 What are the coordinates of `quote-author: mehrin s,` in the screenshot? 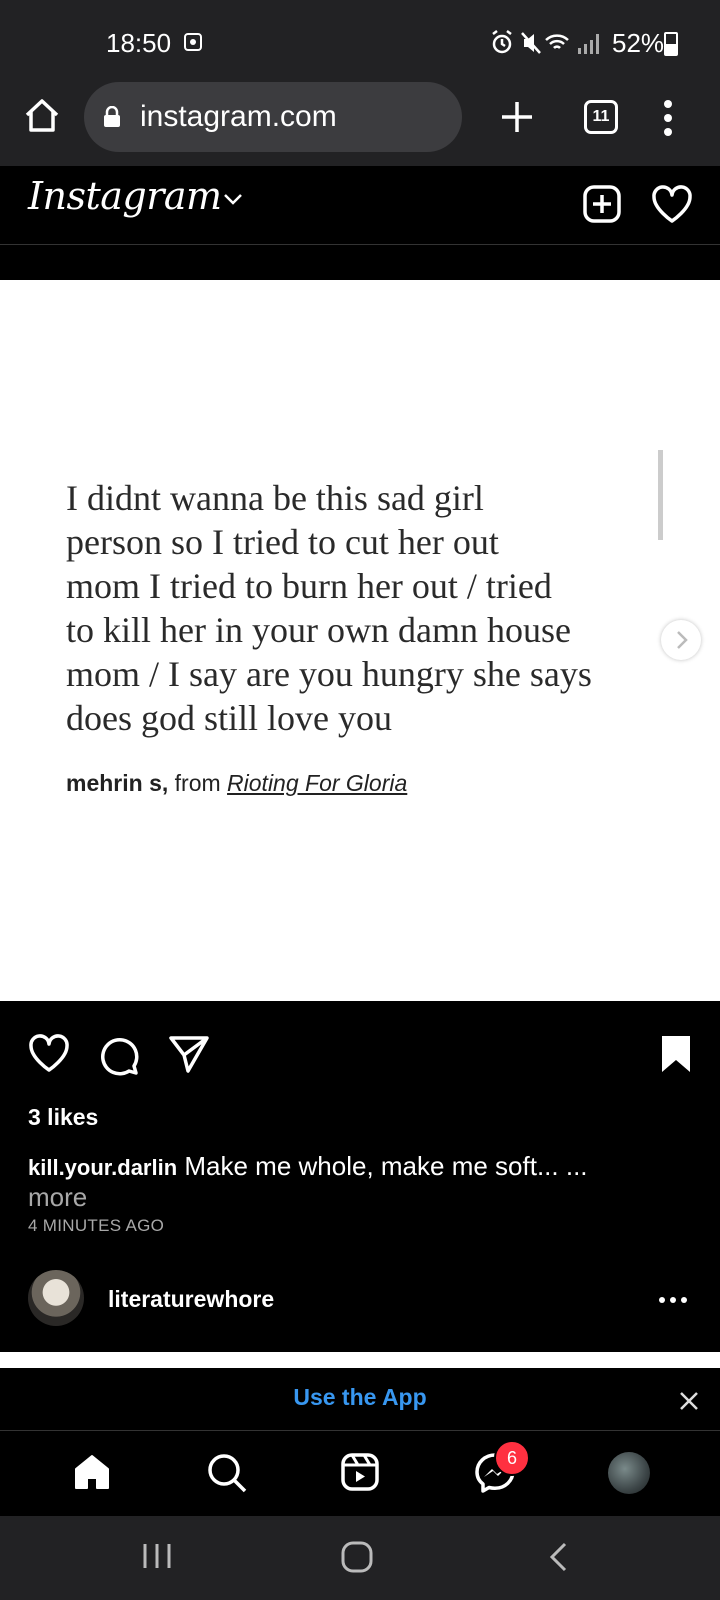 It's located at (117, 783).